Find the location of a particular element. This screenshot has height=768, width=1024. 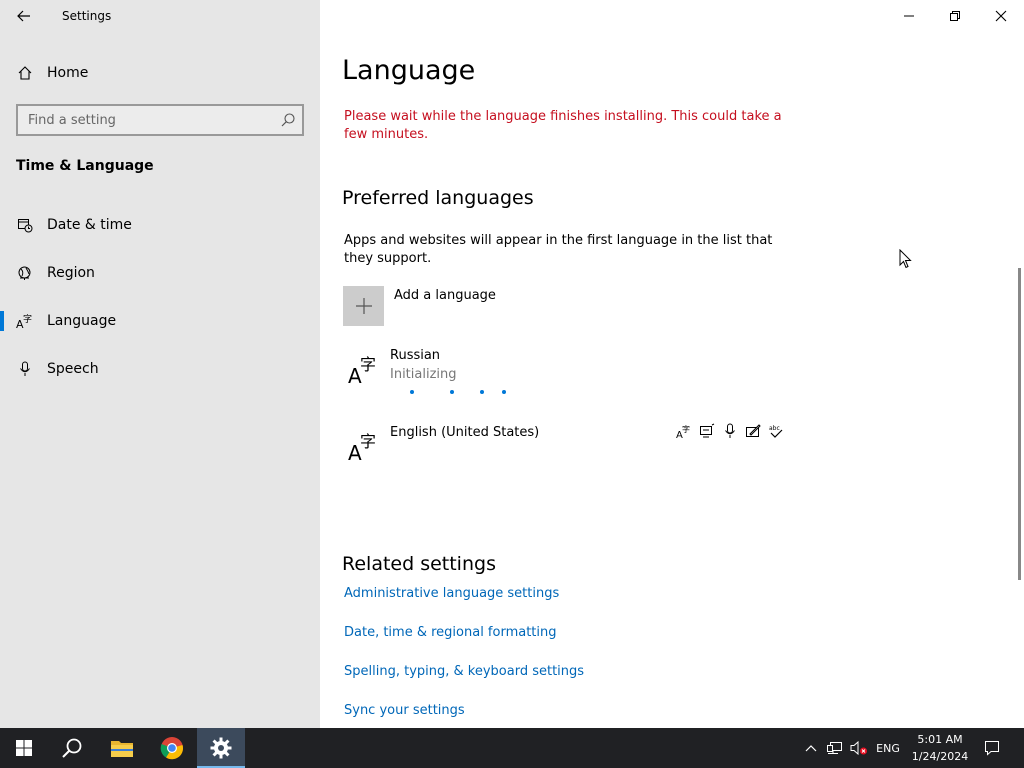

page-title: Language is located at coordinates (409, 70).